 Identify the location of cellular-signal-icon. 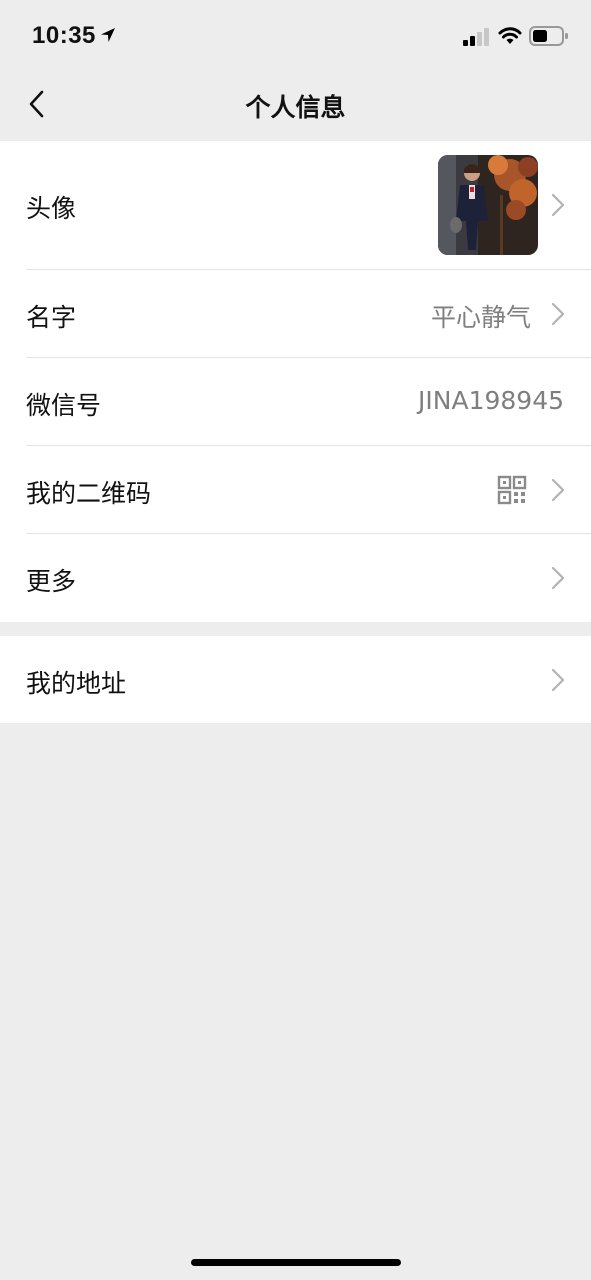
(476, 37).